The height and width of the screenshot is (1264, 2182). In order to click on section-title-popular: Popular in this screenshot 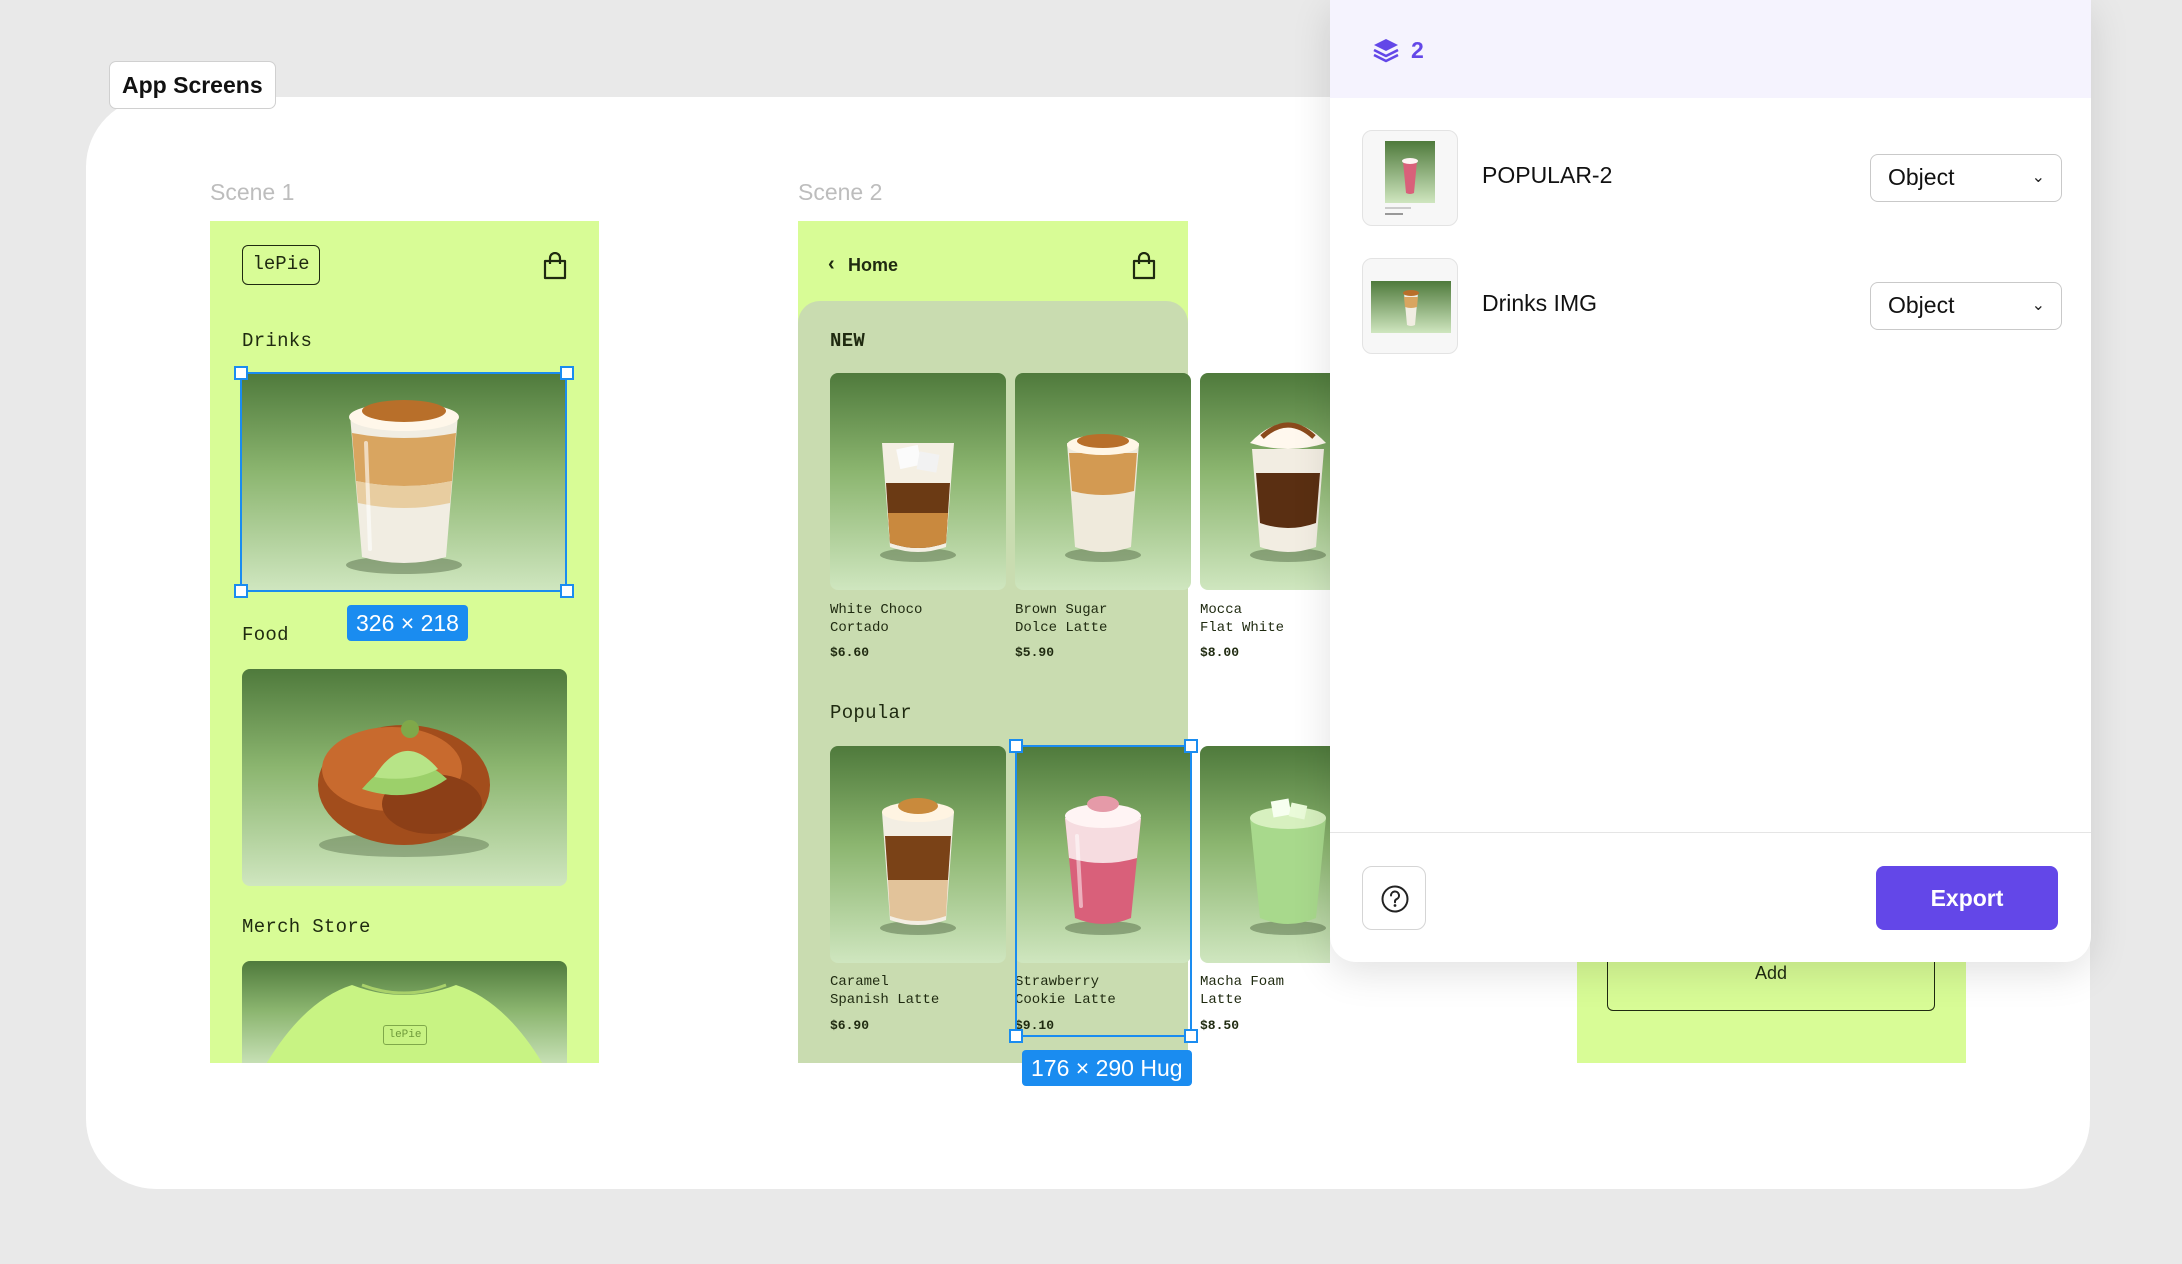, I will do `click(871, 713)`.